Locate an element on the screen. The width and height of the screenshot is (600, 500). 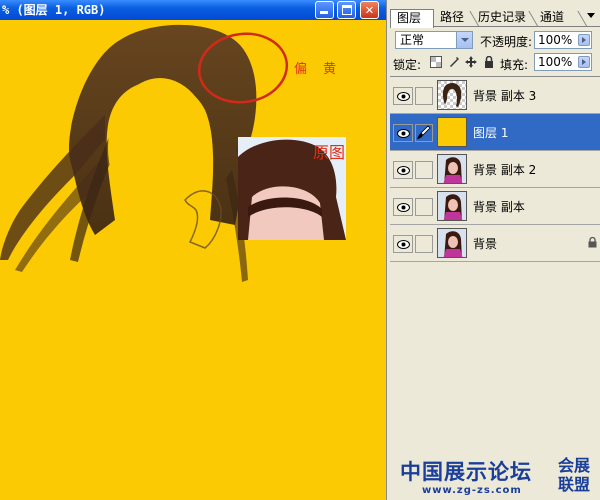
brush-icon is located at coordinates (424, 132).